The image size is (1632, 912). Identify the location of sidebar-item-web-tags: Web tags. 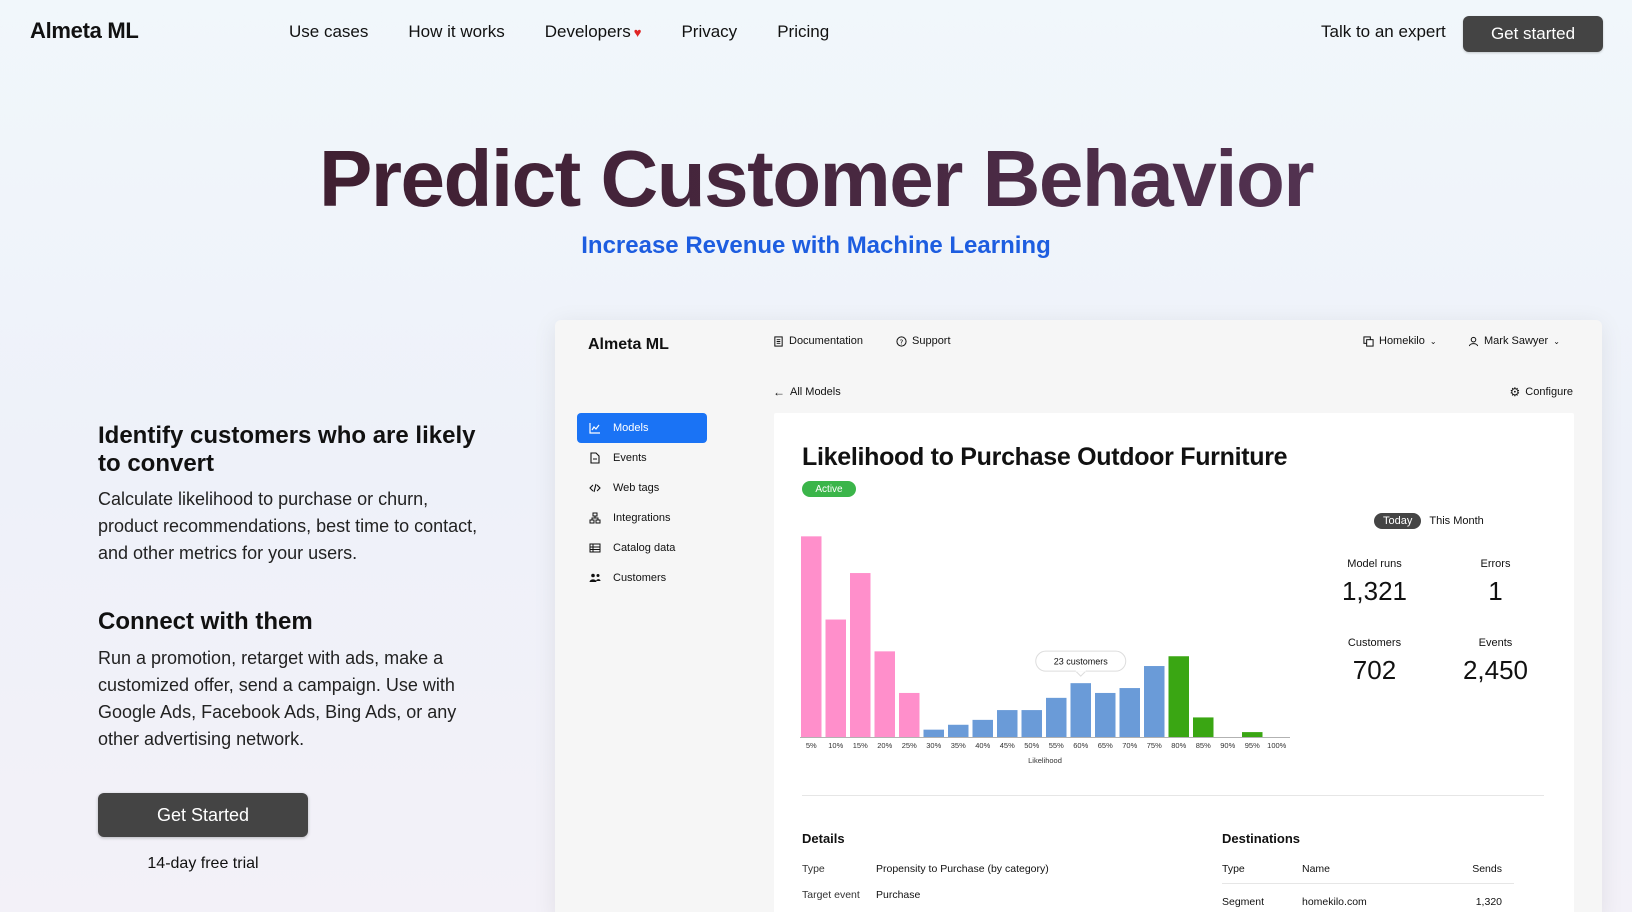
(642, 488).